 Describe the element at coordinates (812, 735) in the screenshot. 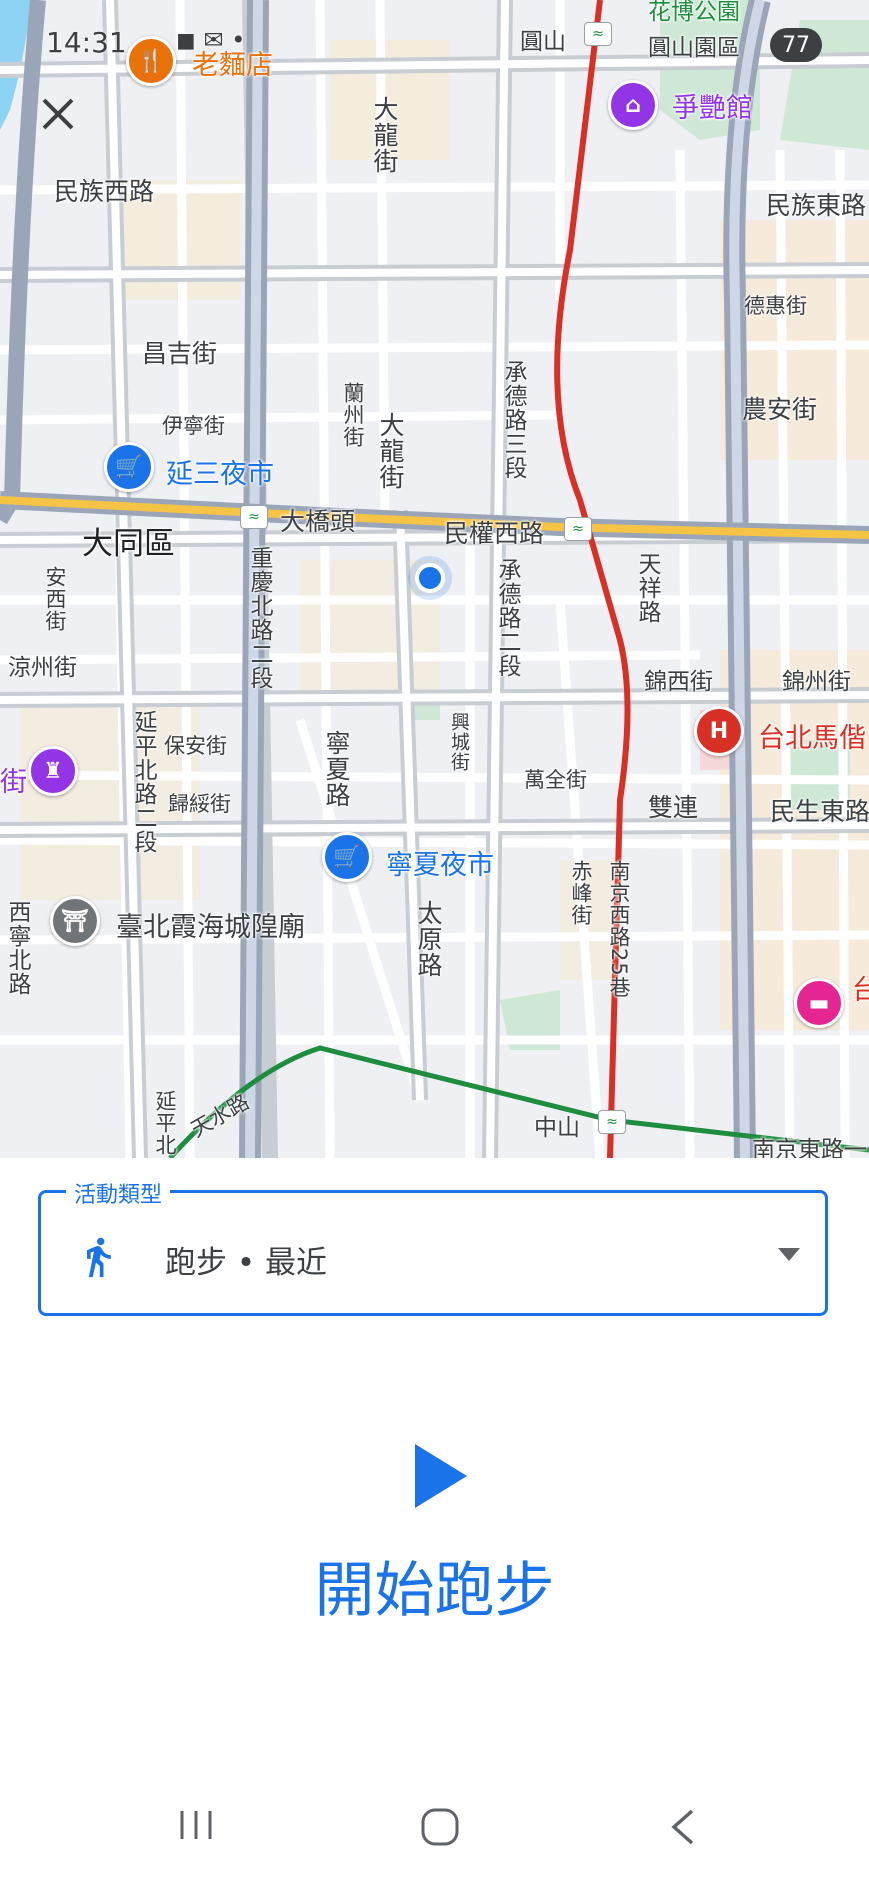

I see `poi-mackay-label: 台北馬偕` at that location.